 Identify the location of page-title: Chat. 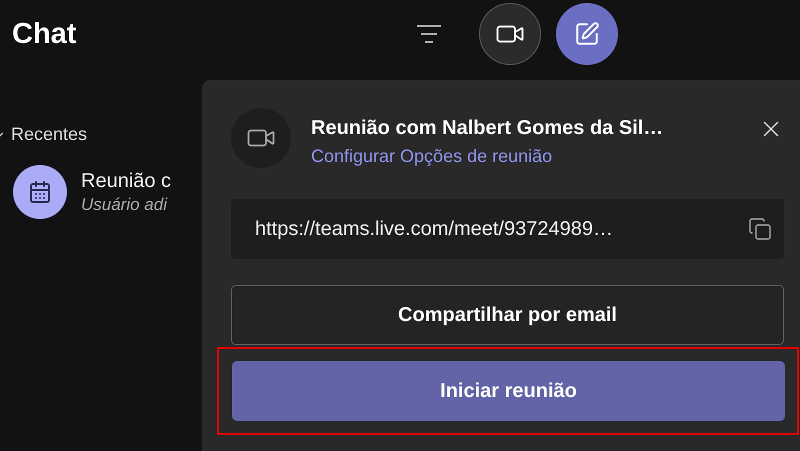
(45, 34).